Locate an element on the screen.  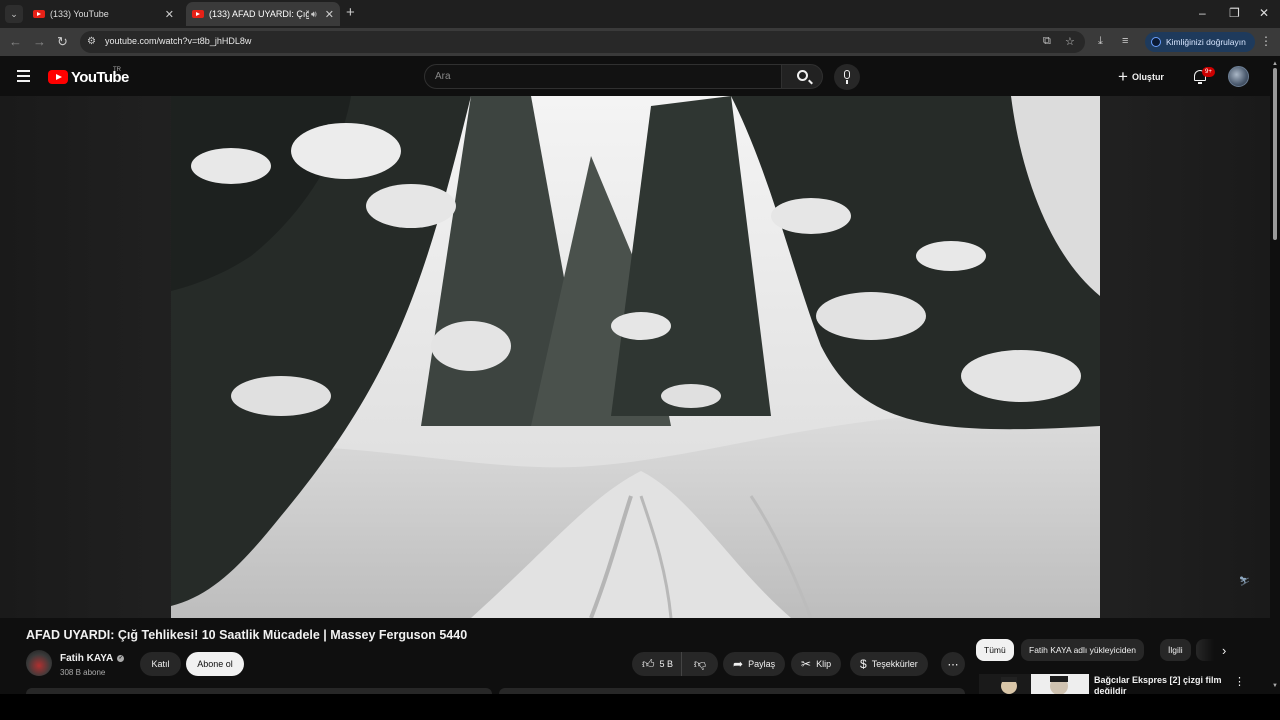
browser-tab-youtube: (133) YouTube ✕ is located at coordinates (104, 14).